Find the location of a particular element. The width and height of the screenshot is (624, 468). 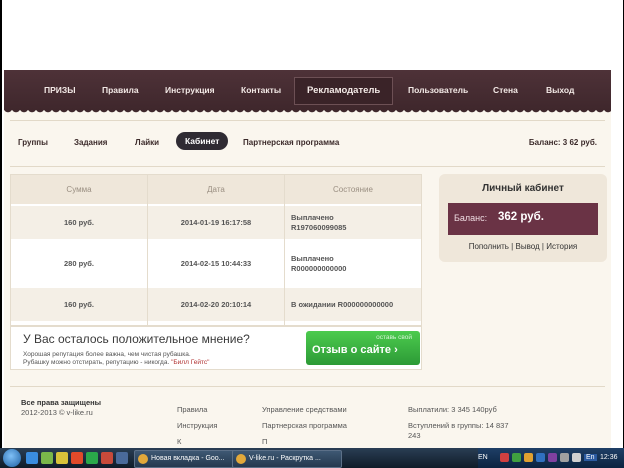

top-up-link: Пополнить is located at coordinates (489, 246).